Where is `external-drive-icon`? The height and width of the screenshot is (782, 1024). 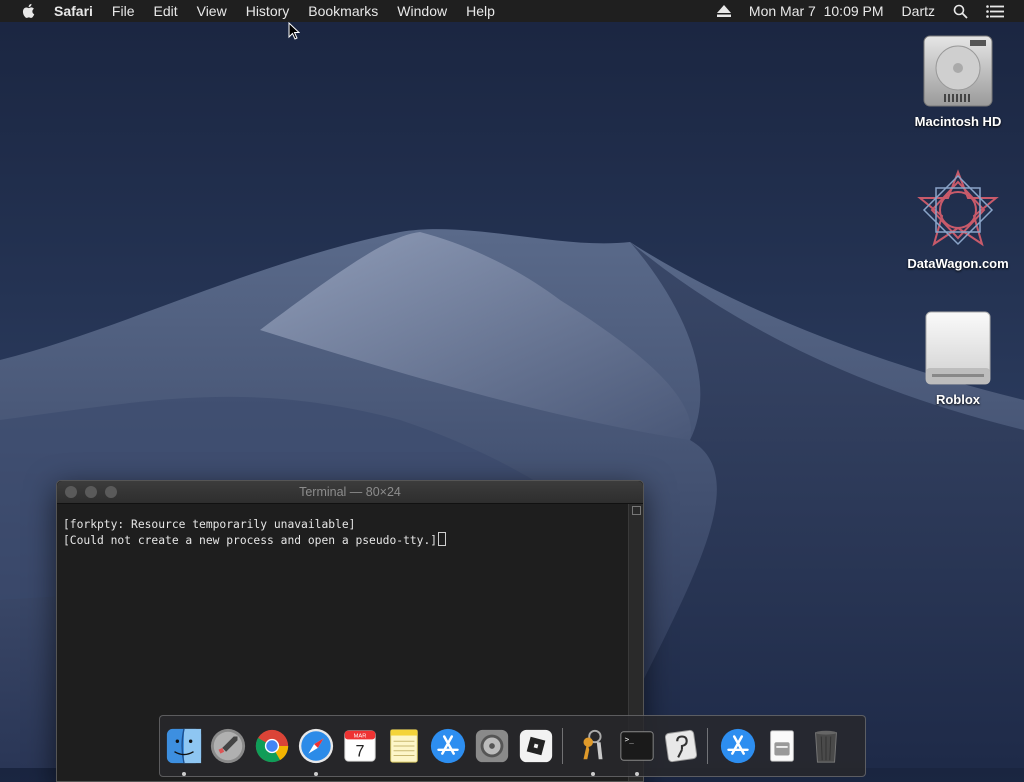
external-drive-icon is located at coordinates (958, 348).